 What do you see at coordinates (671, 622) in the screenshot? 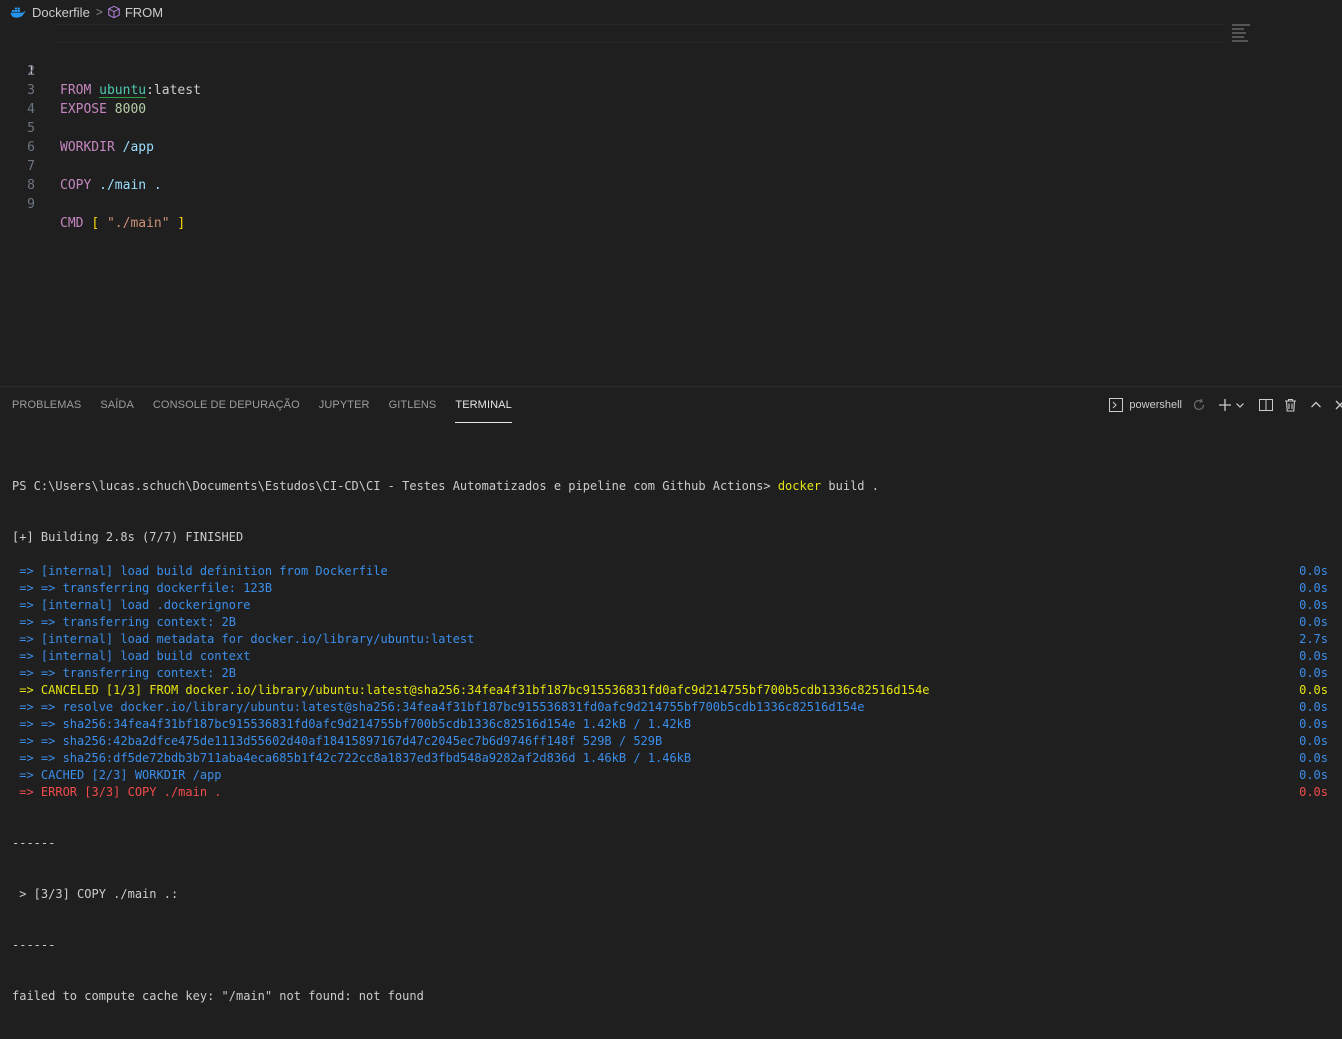
I see `build-step-row: => => transferring context: 2B 0.0s` at bounding box center [671, 622].